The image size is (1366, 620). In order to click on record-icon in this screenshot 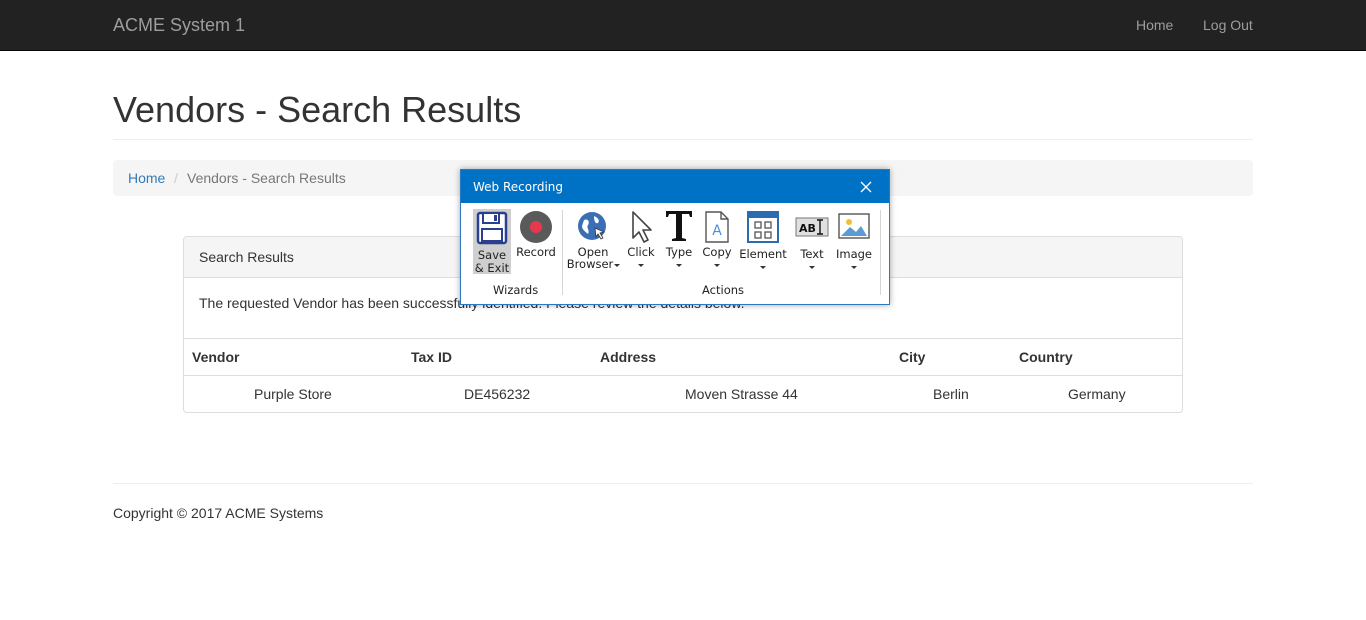, I will do `click(536, 227)`.